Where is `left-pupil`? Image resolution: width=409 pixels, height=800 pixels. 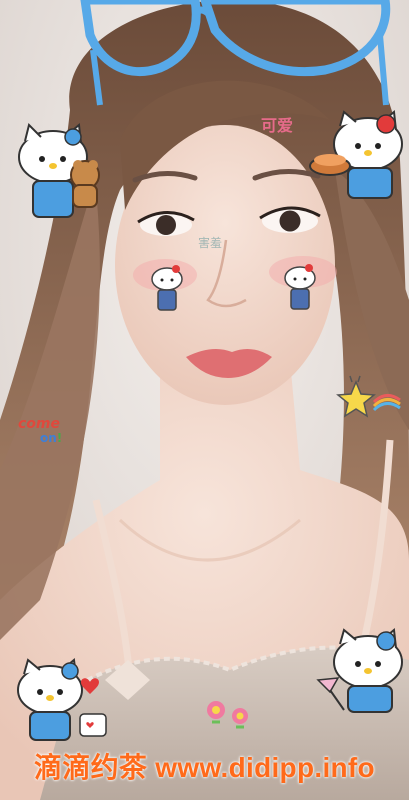 left-pupil is located at coordinates (166, 225).